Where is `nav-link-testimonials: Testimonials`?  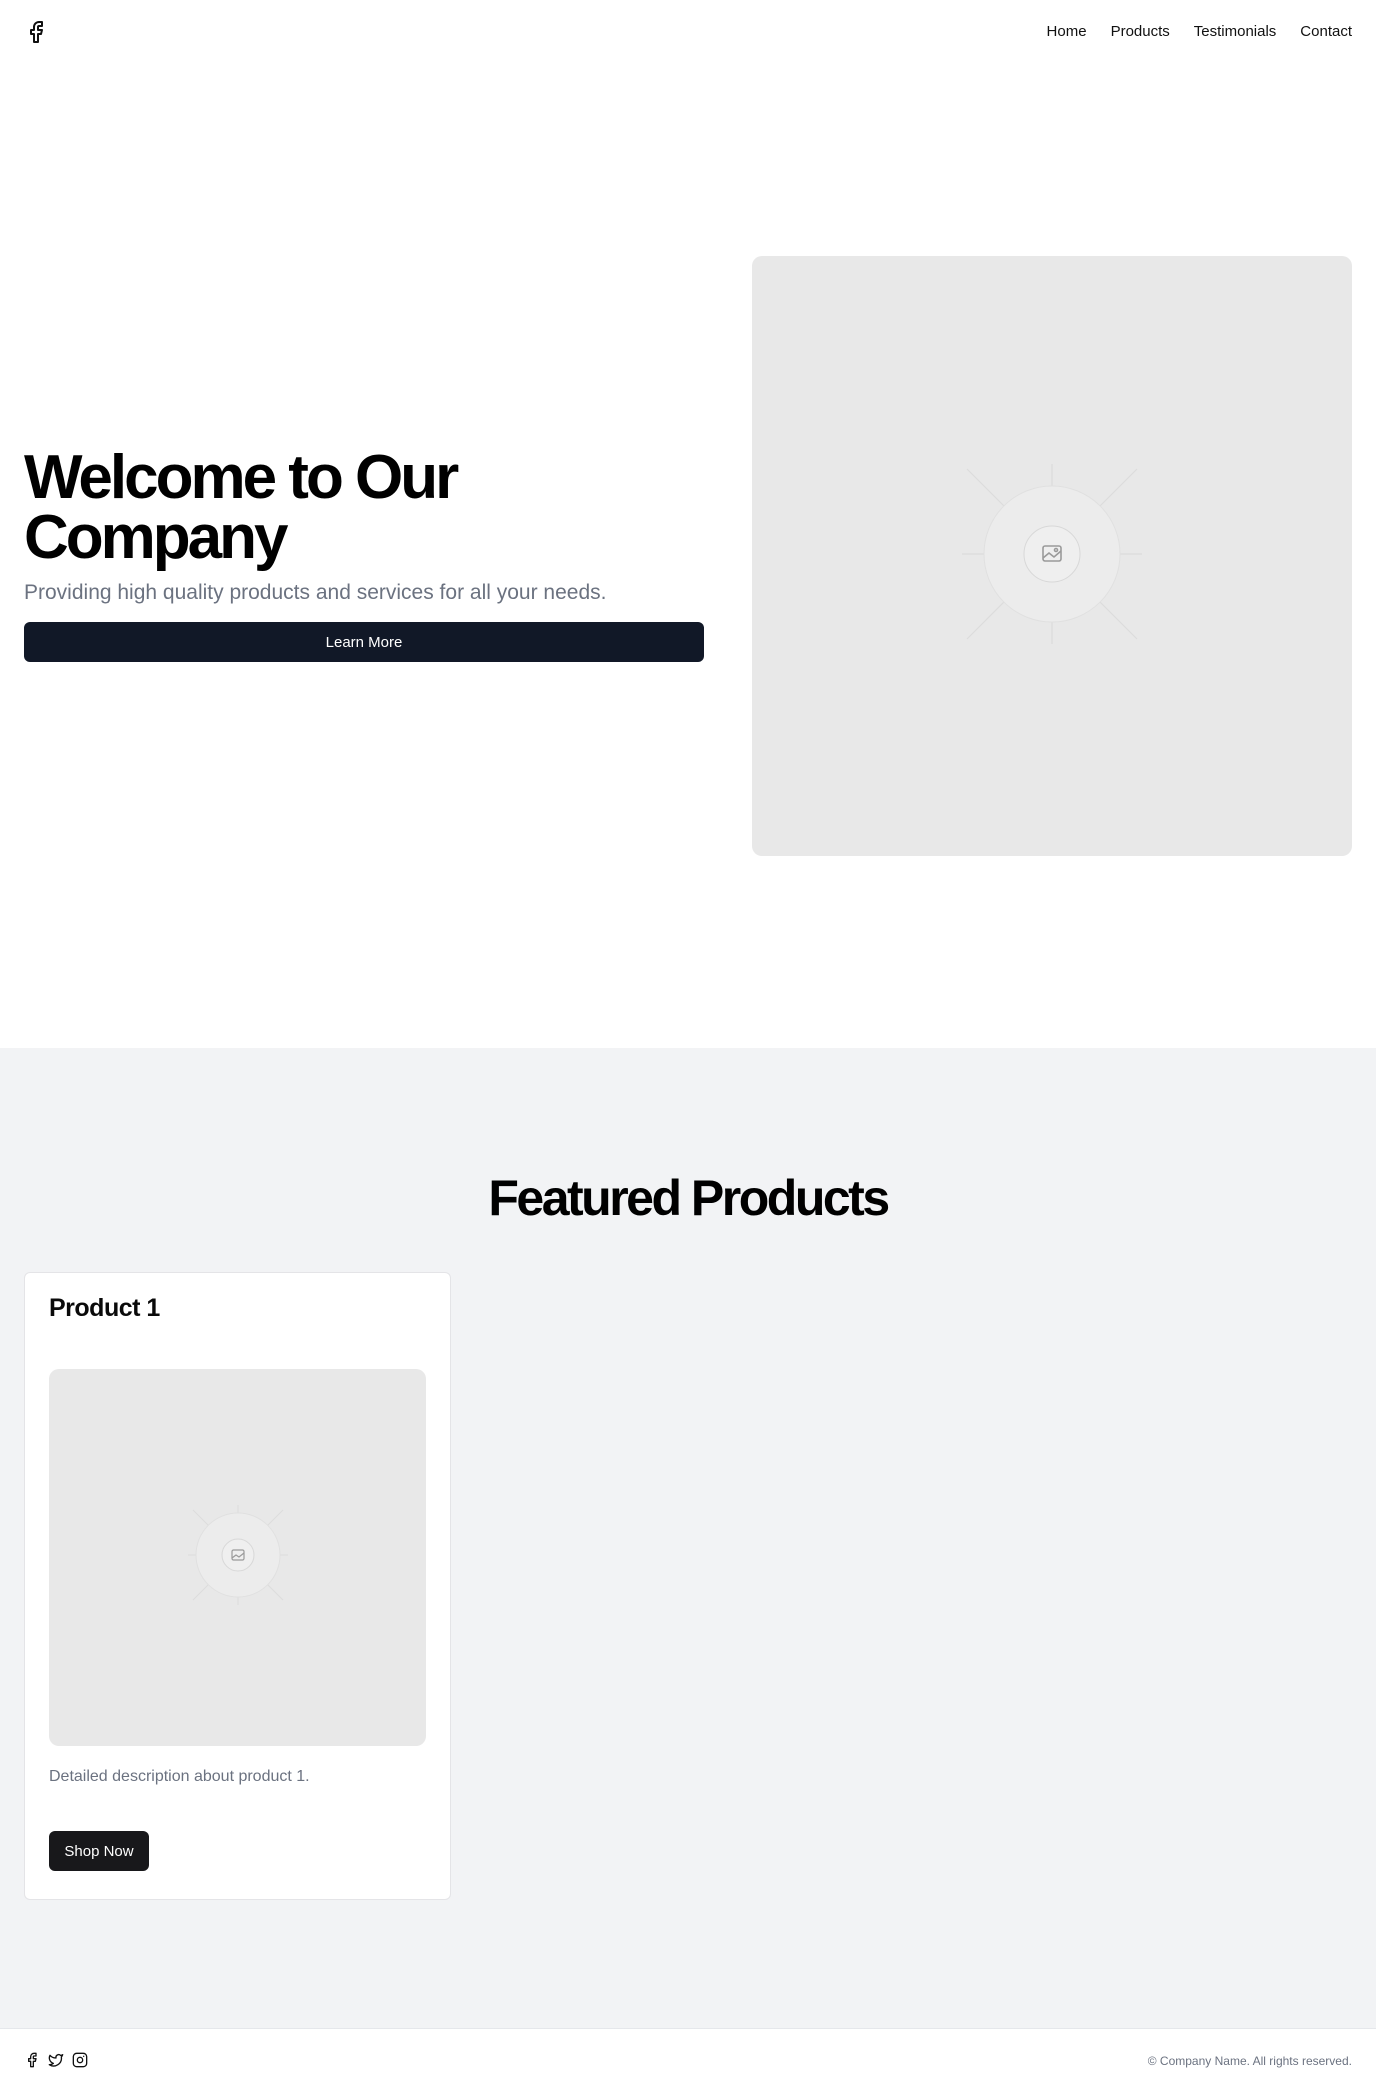 nav-link-testimonials: Testimonials is located at coordinates (1235, 32).